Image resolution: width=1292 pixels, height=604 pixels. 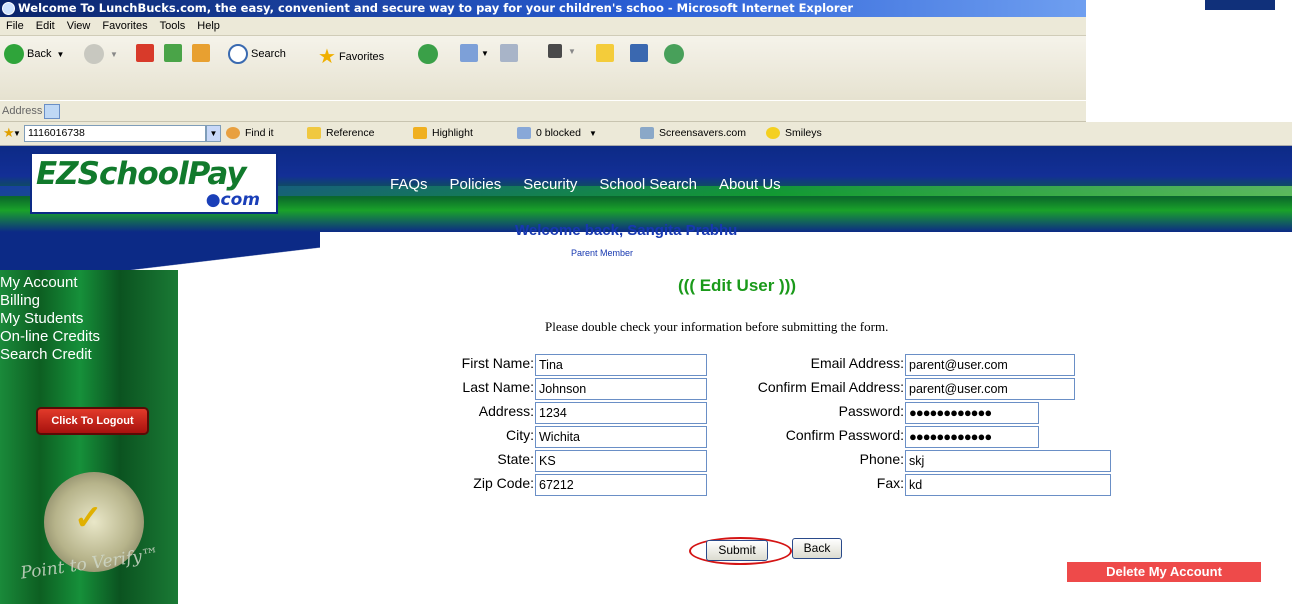 I want to click on blocked-count: 0 blocked, so click(x=558, y=133).